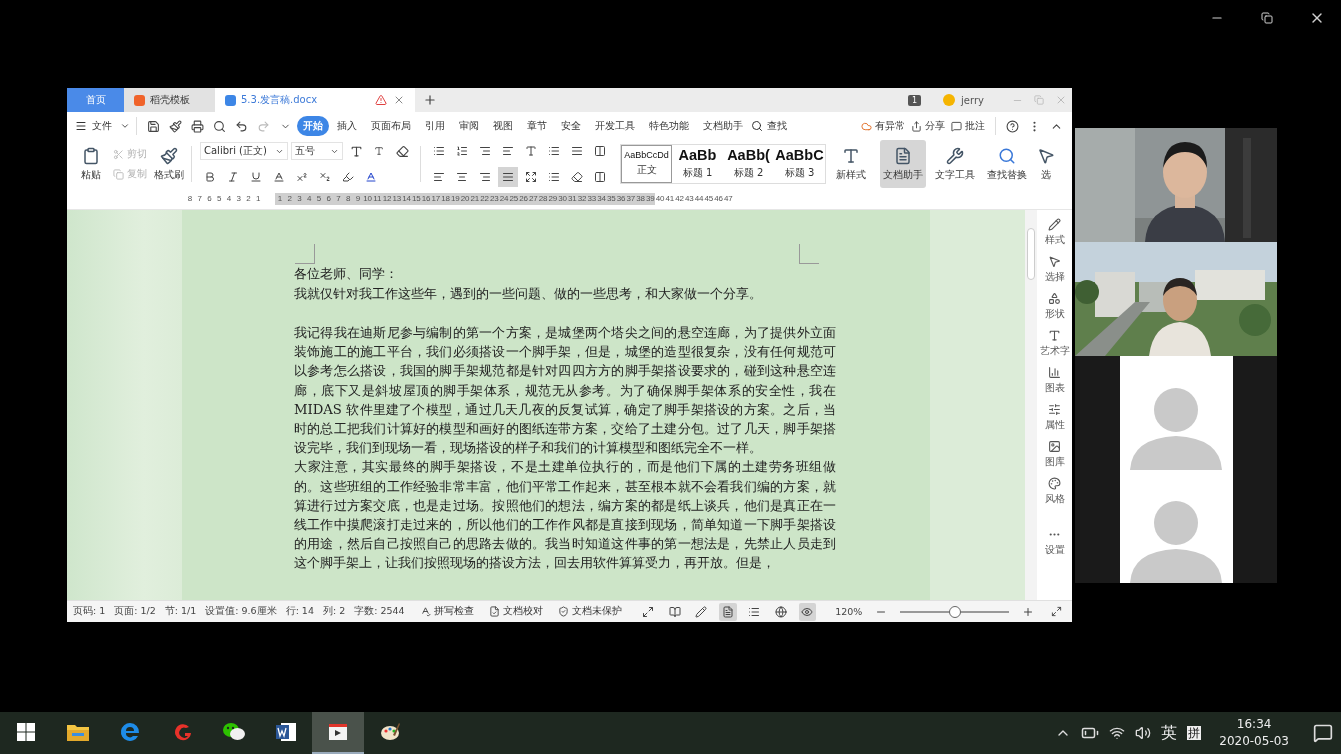  What do you see at coordinates (453, 611) in the screenshot?
I see `status-button: 拼写检查` at bounding box center [453, 611].